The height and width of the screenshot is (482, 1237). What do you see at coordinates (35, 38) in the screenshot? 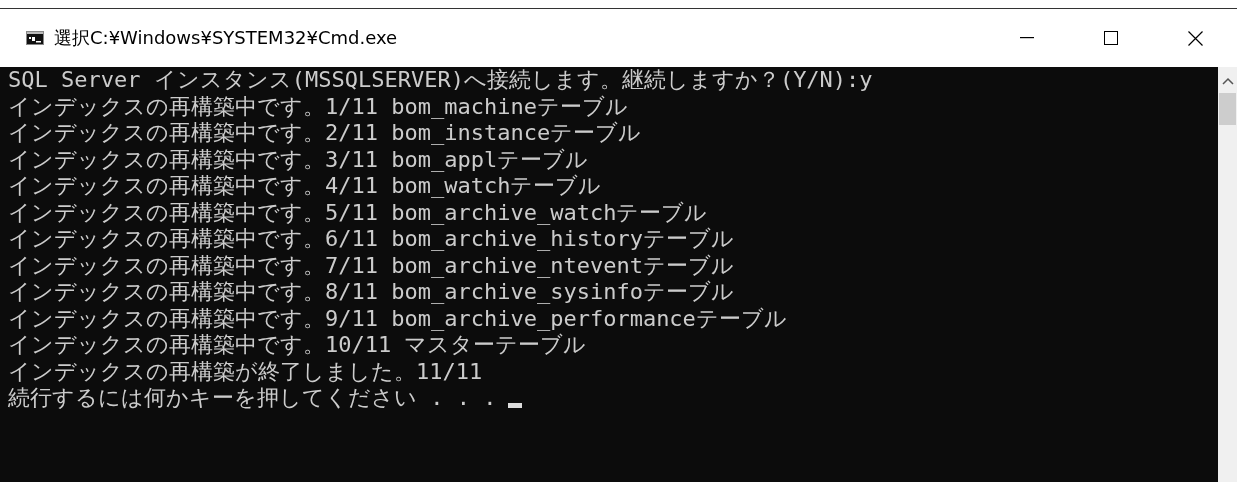
I see `terminal-icon` at bounding box center [35, 38].